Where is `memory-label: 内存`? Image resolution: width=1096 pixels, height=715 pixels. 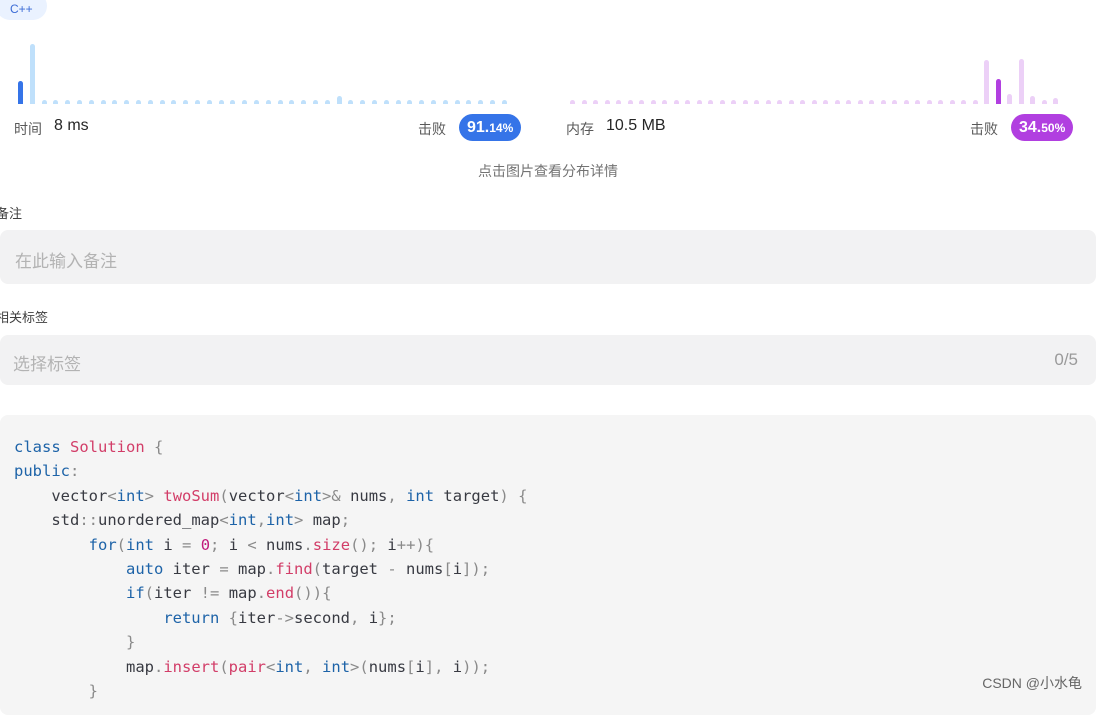 memory-label: 内存 is located at coordinates (580, 129).